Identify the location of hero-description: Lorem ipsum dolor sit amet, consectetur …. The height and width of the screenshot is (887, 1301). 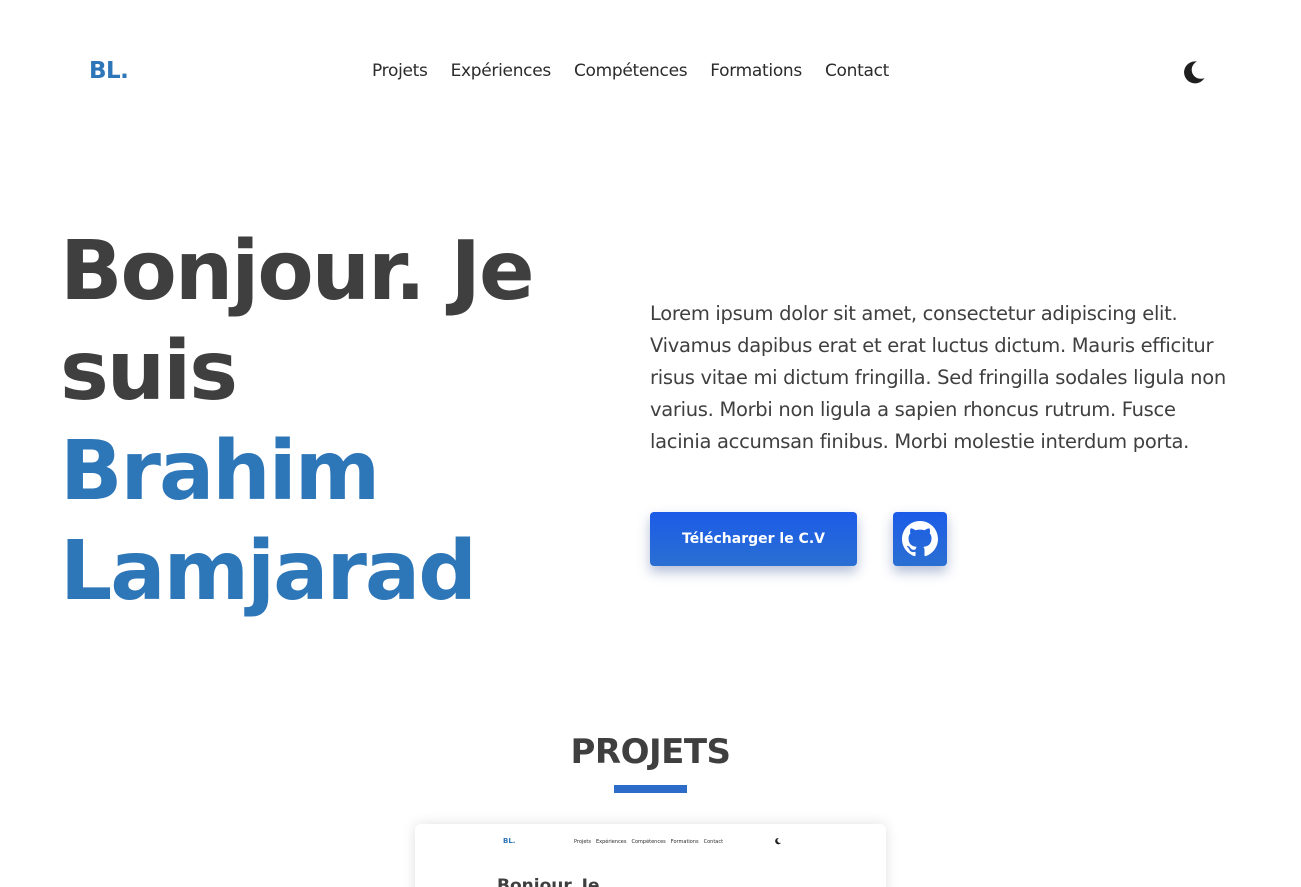
(938, 377).